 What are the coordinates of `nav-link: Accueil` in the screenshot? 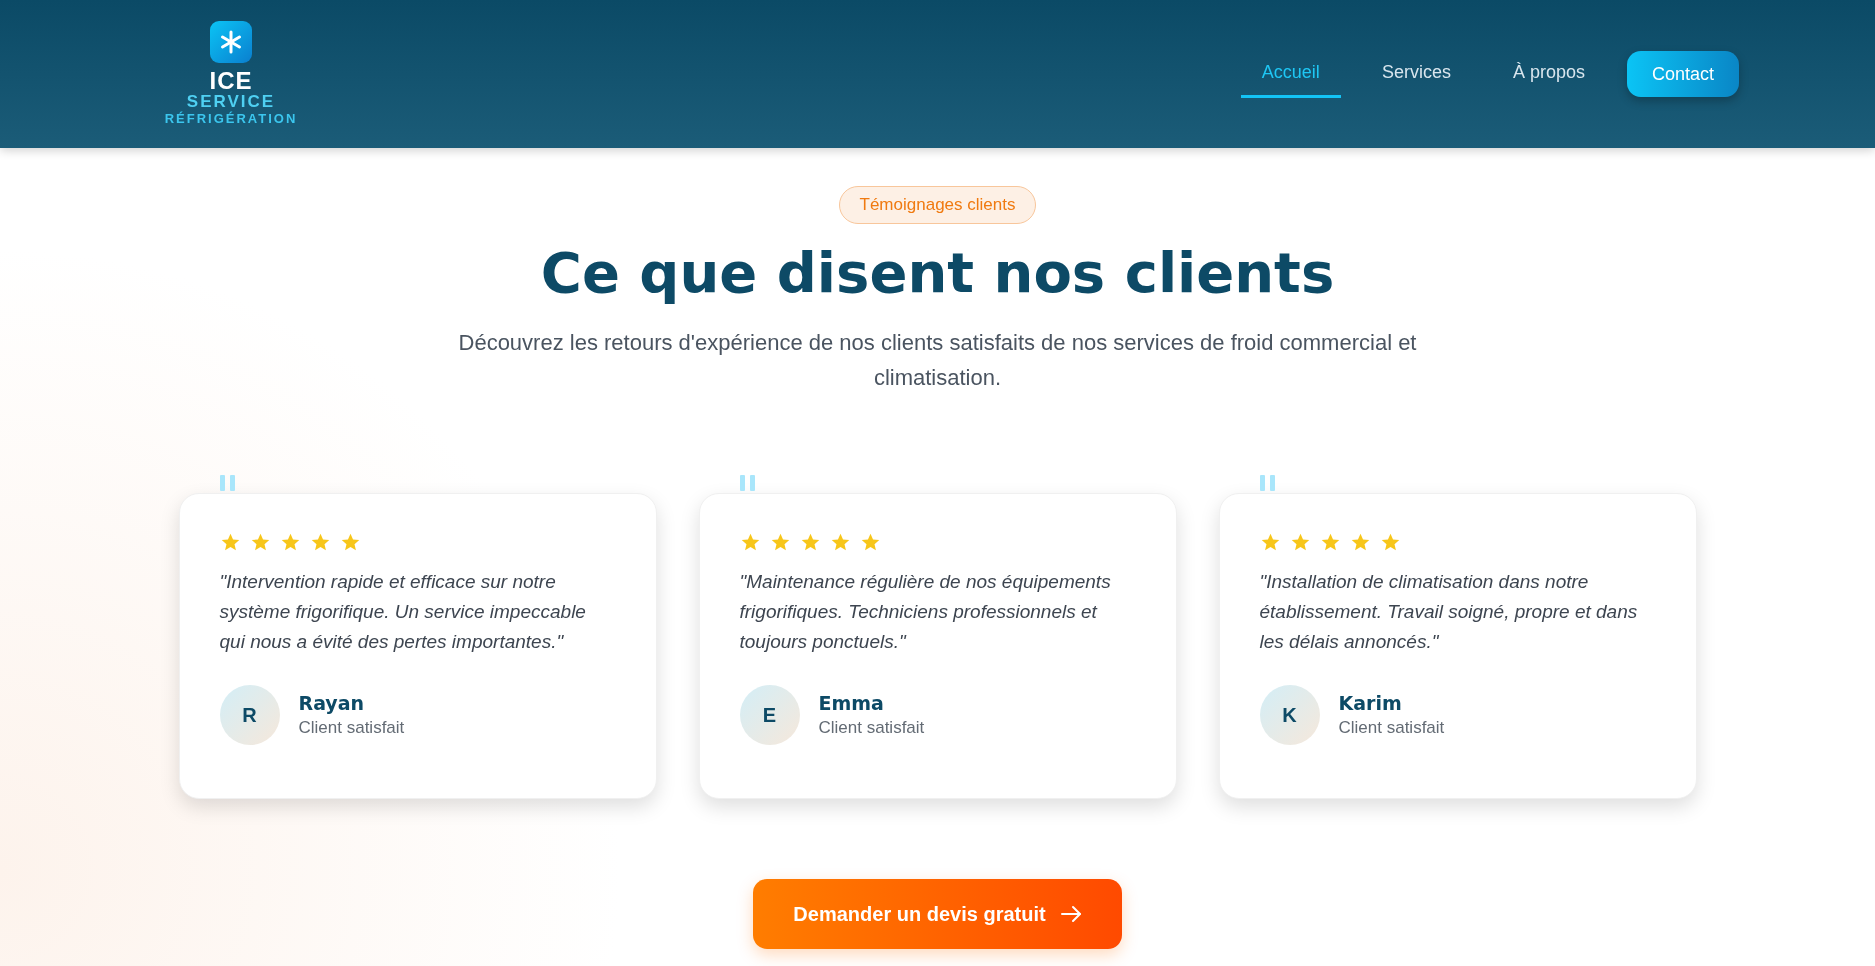 It's located at (1290, 74).